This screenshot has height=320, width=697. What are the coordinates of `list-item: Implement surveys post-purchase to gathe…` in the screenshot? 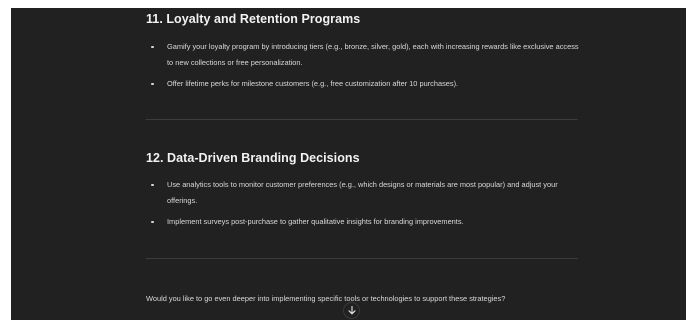 It's located at (363, 222).